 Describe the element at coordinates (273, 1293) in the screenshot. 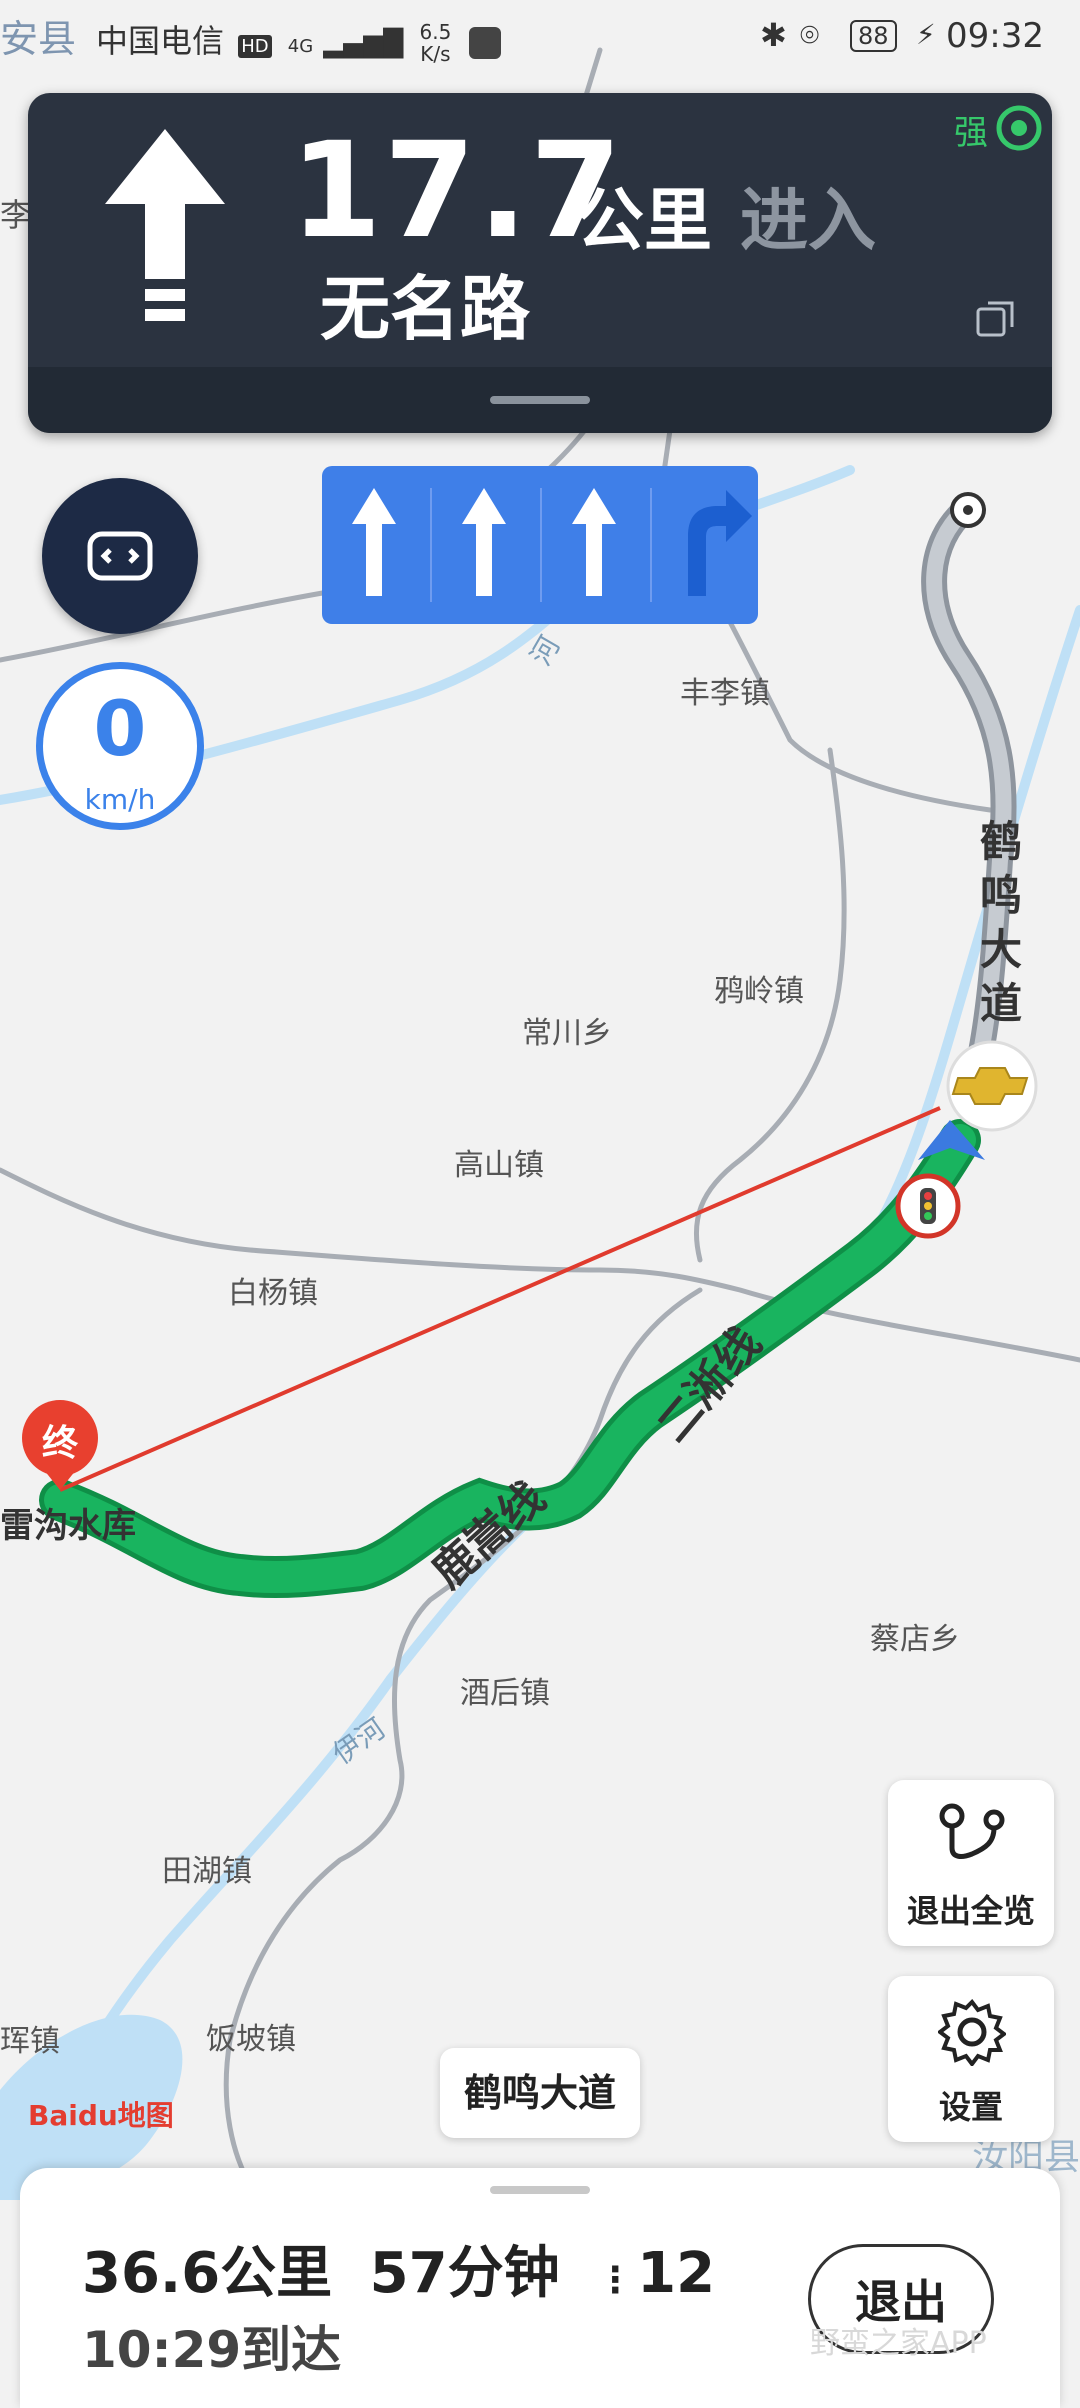

I see `map-label-baiyang: 白杨镇` at that location.